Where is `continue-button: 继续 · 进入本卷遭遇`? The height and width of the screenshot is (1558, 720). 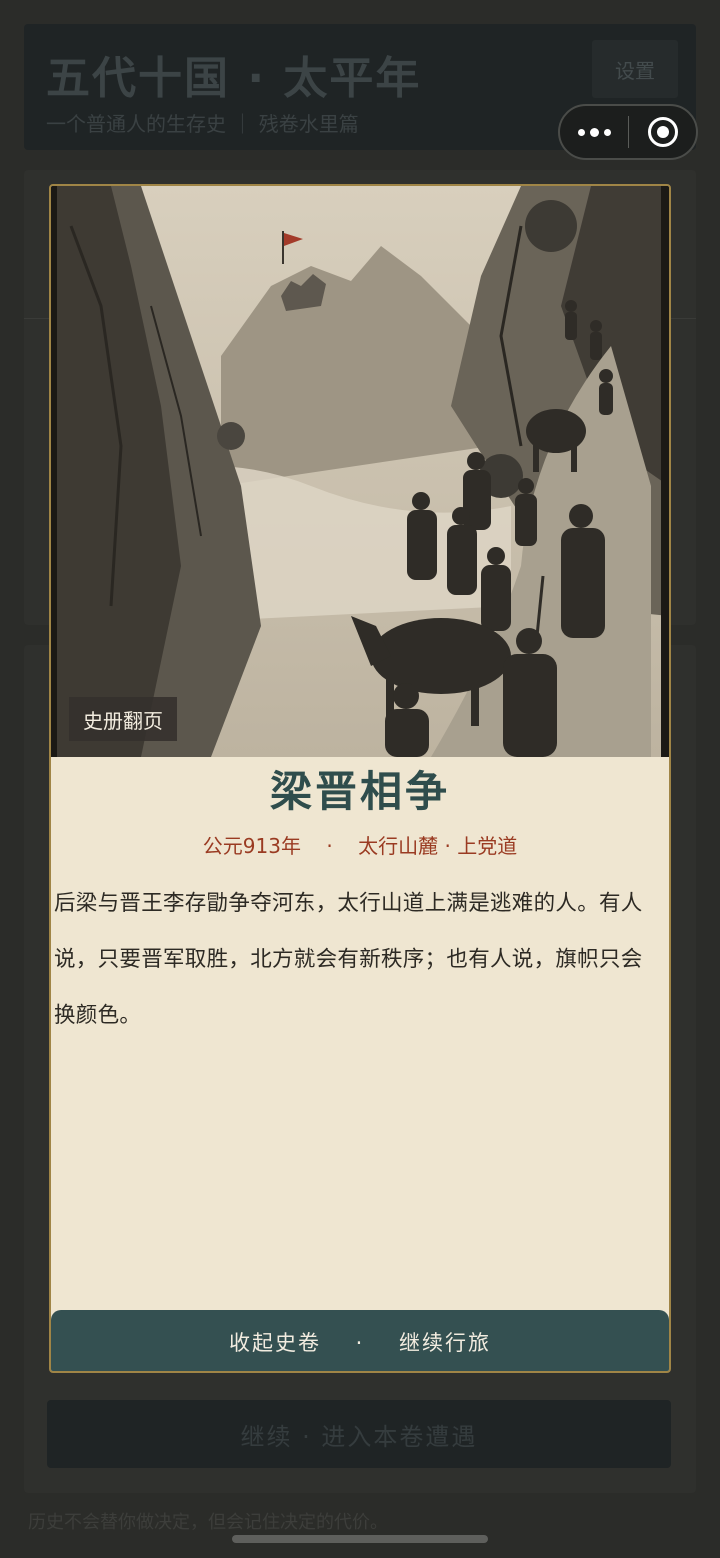
continue-button: 继续 · 进入本卷遭遇 is located at coordinates (359, 1434).